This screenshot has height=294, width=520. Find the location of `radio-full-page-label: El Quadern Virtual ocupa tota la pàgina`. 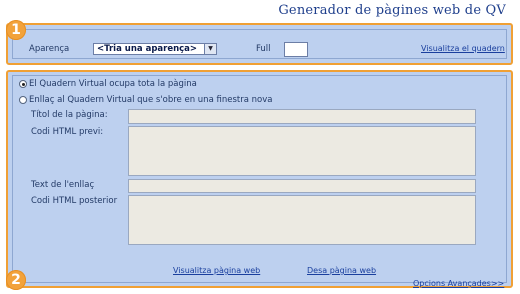

radio-full-page-label: El Quadern Virtual ocupa tota la pàgina is located at coordinates (113, 84).